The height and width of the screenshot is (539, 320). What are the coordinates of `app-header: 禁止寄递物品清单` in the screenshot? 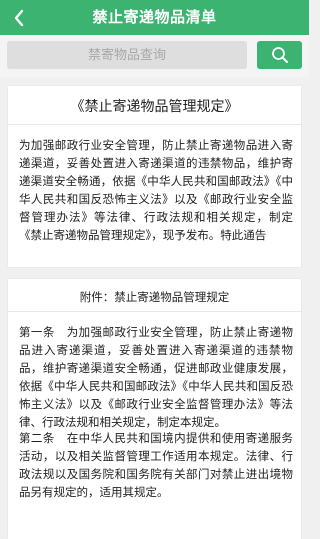 It's located at (154, 17).